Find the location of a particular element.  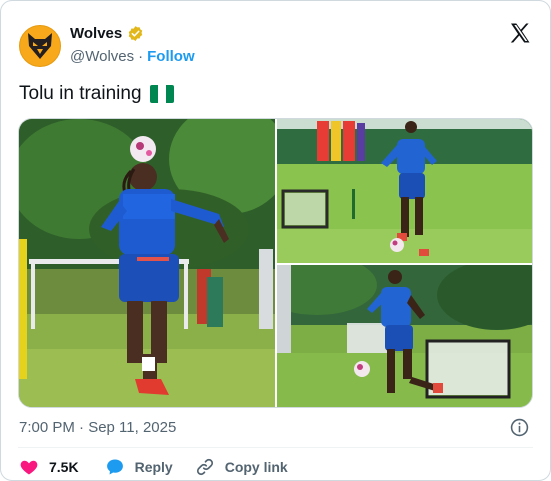

reply-button: Reply is located at coordinates (139, 467).